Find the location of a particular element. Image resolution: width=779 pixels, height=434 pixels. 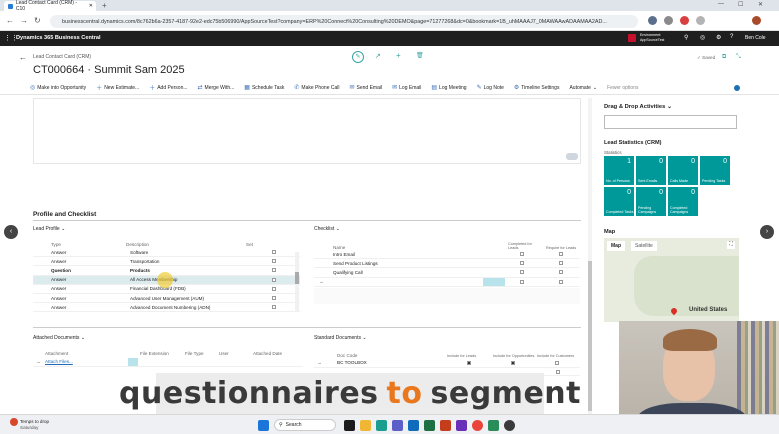

previous-record-icon: ‹ is located at coordinates (11, 232).